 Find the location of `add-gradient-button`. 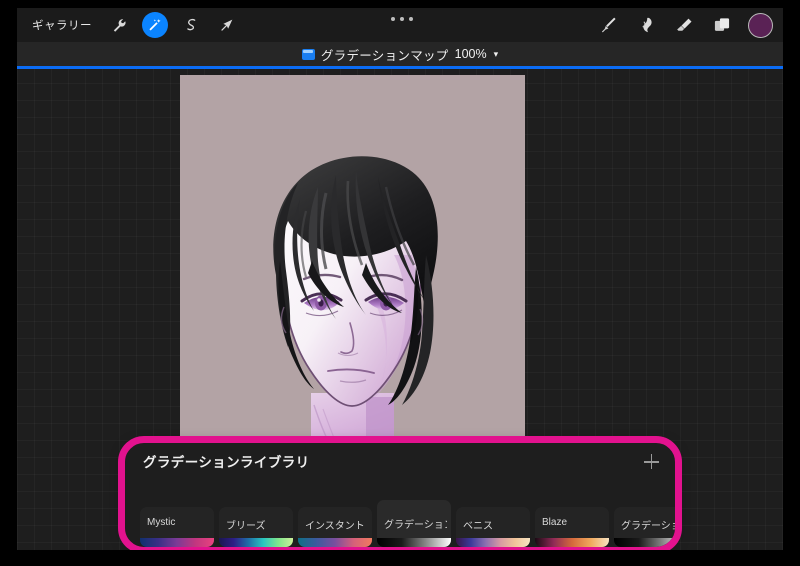

add-gradient-button is located at coordinates (651, 461).